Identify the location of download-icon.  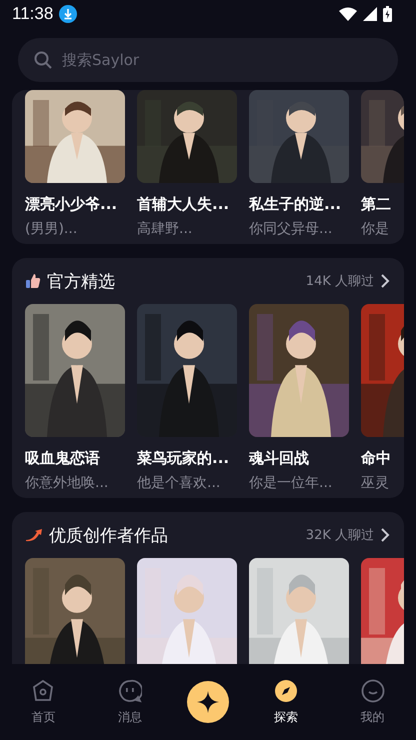
(68, 14).